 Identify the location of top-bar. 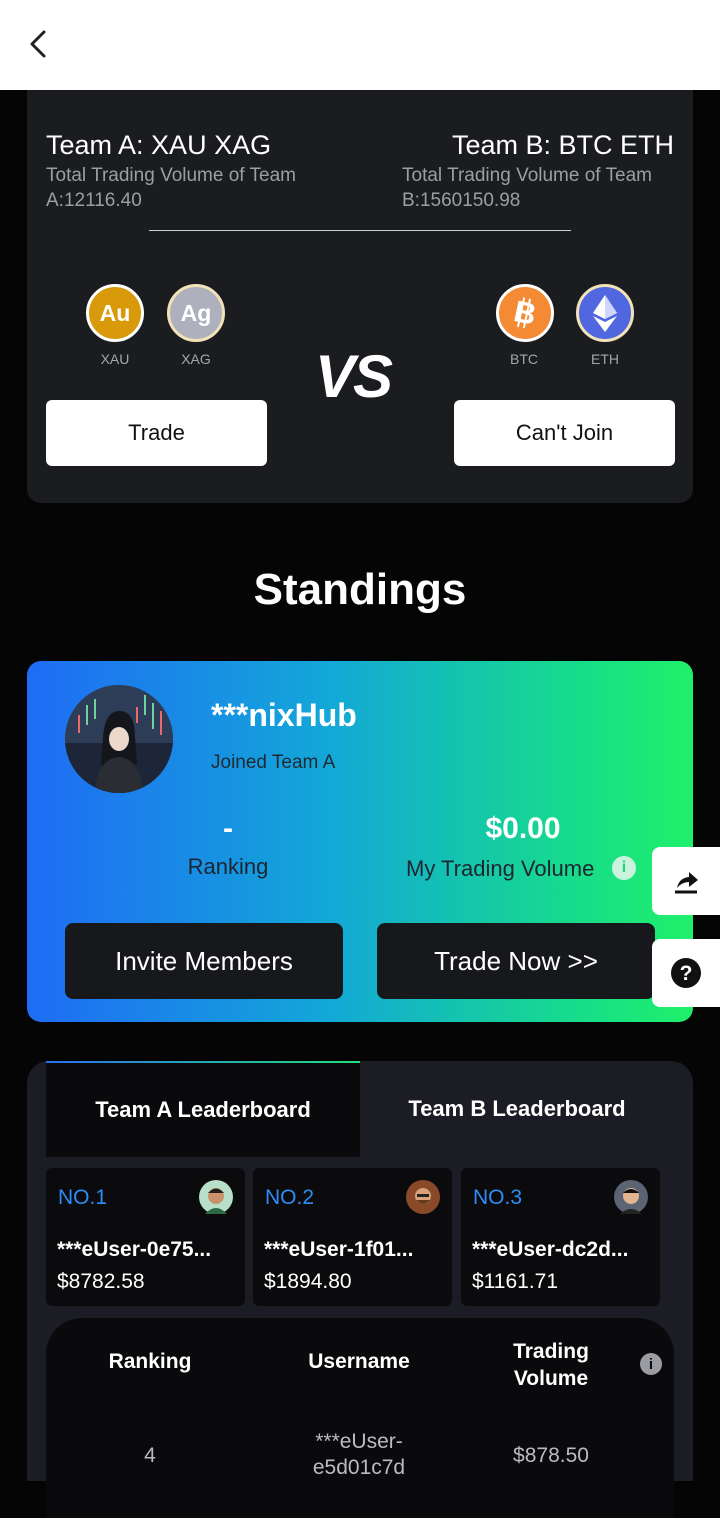
(360, 45).